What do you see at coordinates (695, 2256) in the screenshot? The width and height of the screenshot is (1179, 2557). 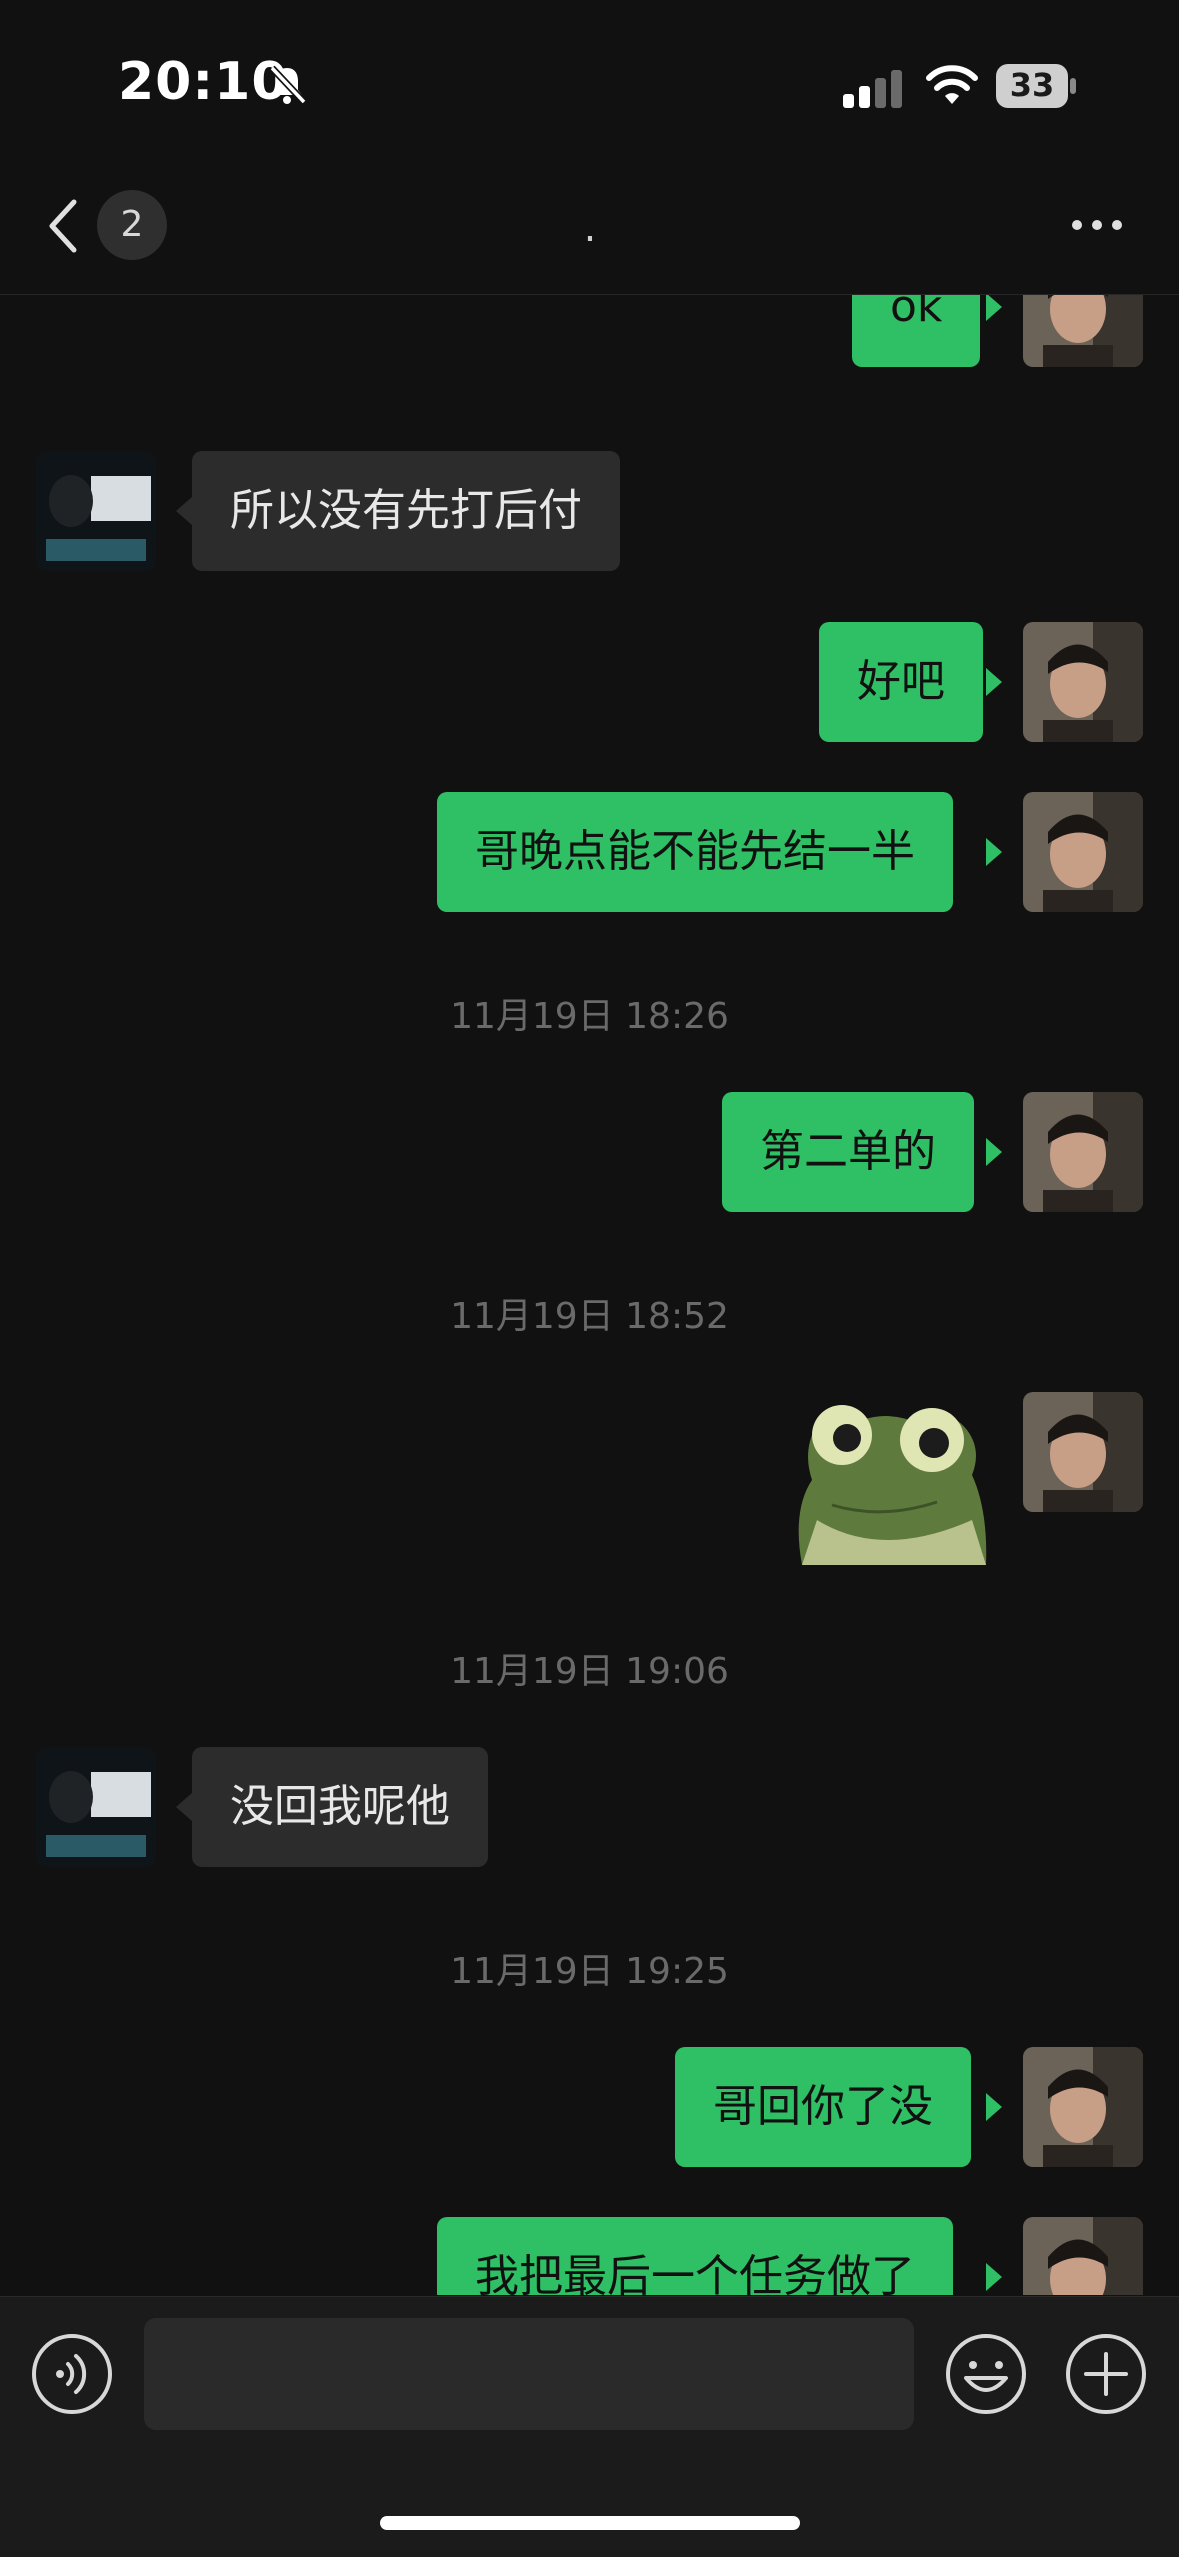 I see `message-bubble: 我把最后一个任务做了` at bounding box center [695, 2256].